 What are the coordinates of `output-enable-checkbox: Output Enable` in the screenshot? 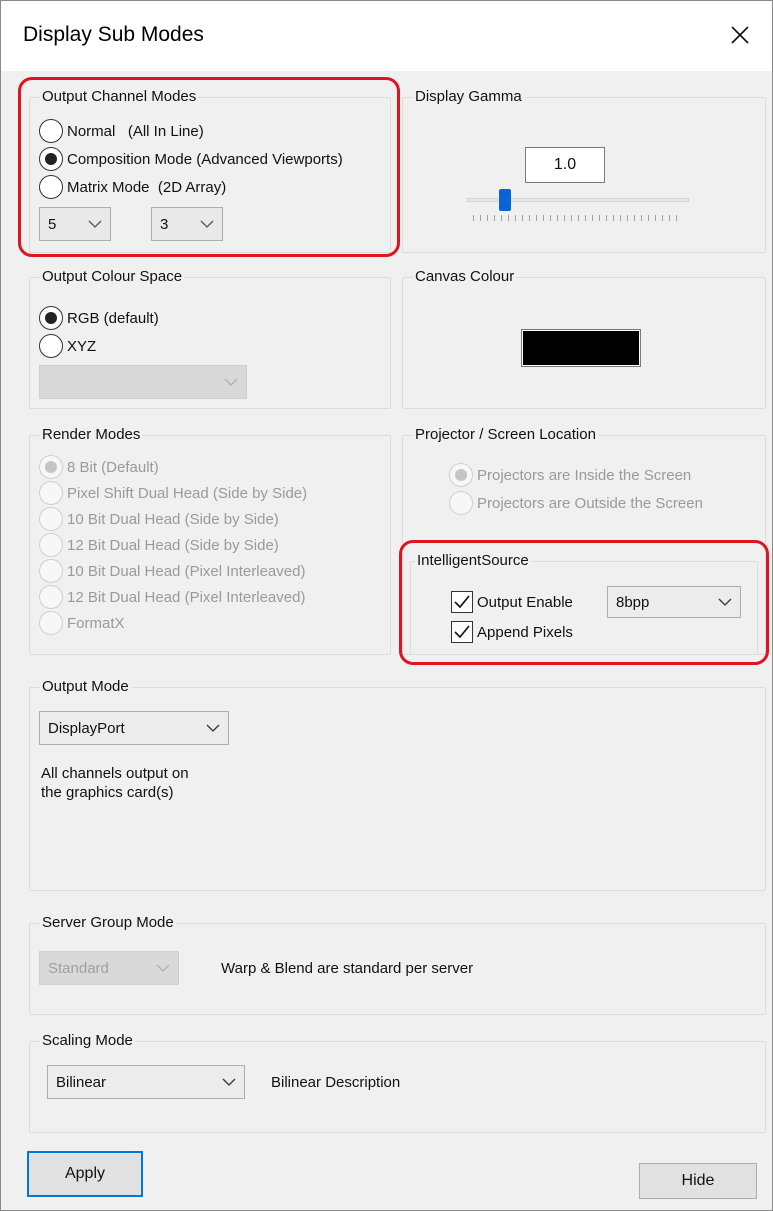 It's located at (512, 602).